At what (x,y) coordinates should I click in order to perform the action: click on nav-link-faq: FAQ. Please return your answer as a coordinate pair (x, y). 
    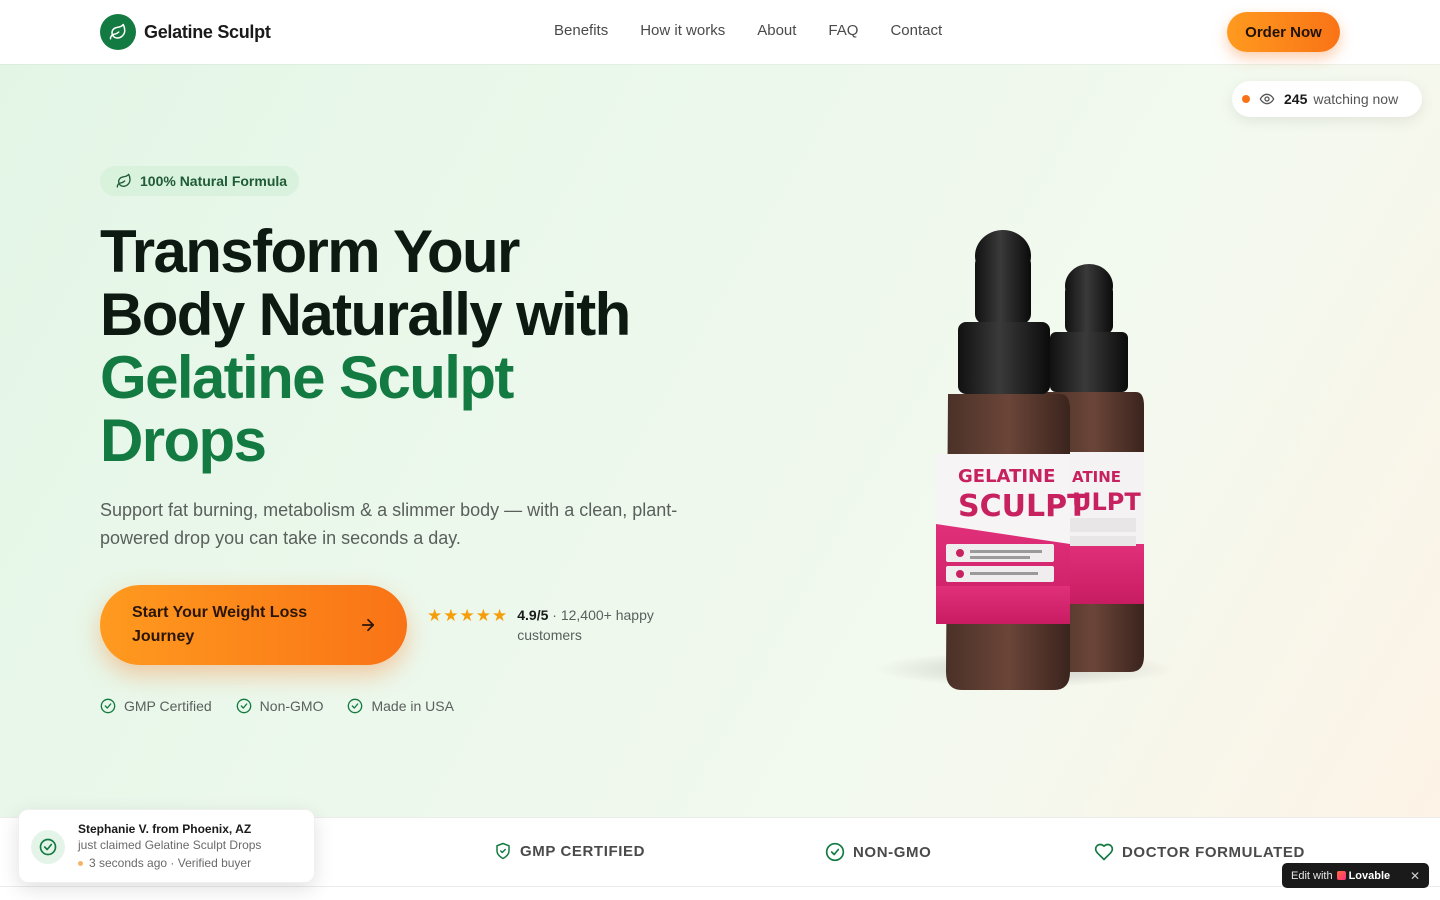
    Looking at the image, I should click on (843, 30).